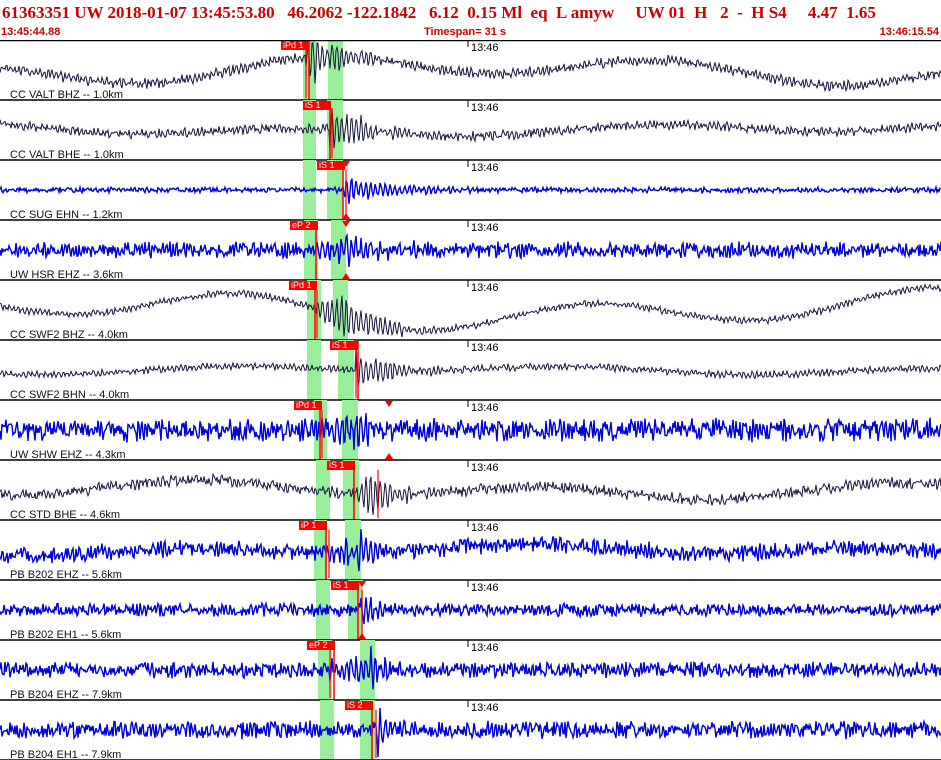 The image size is (941, 760). What do you see at coordinates (335, 70) in the screenshot?
I see `phase-window` at bounding box center [335, 70].